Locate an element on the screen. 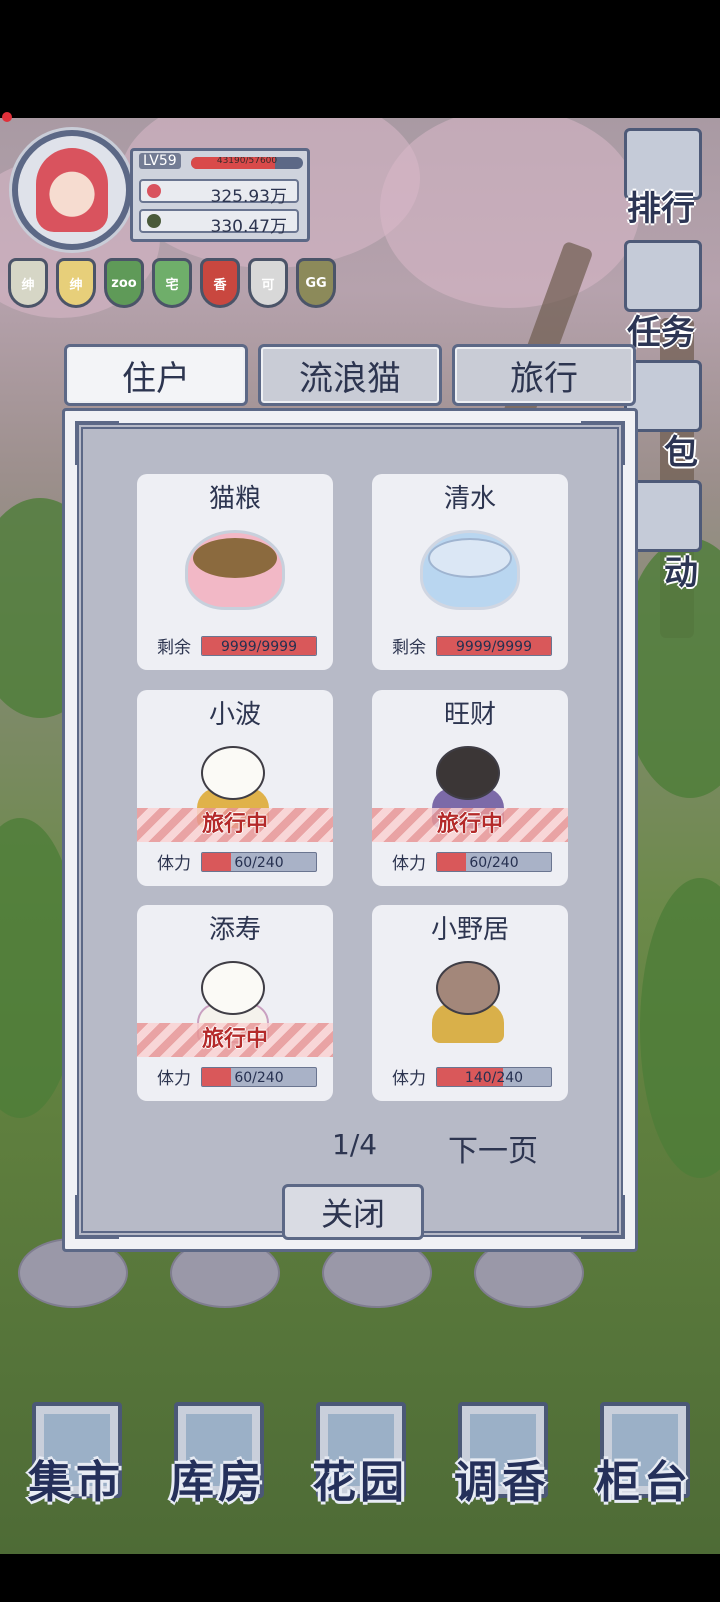 The width and height of the screenshot is (720, 1602). player-stats: LV59 43190/57600 325.93万 330.47万 is located at coordinates (220, 195).